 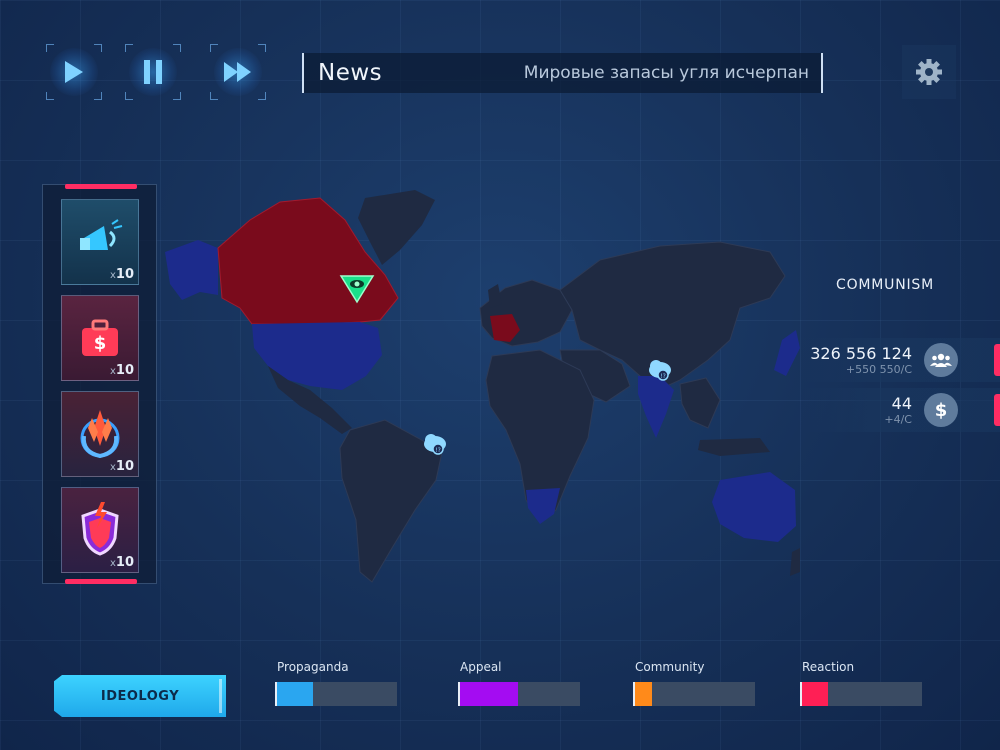 I want to click on map-region-australia, so click(x=754, y=507).